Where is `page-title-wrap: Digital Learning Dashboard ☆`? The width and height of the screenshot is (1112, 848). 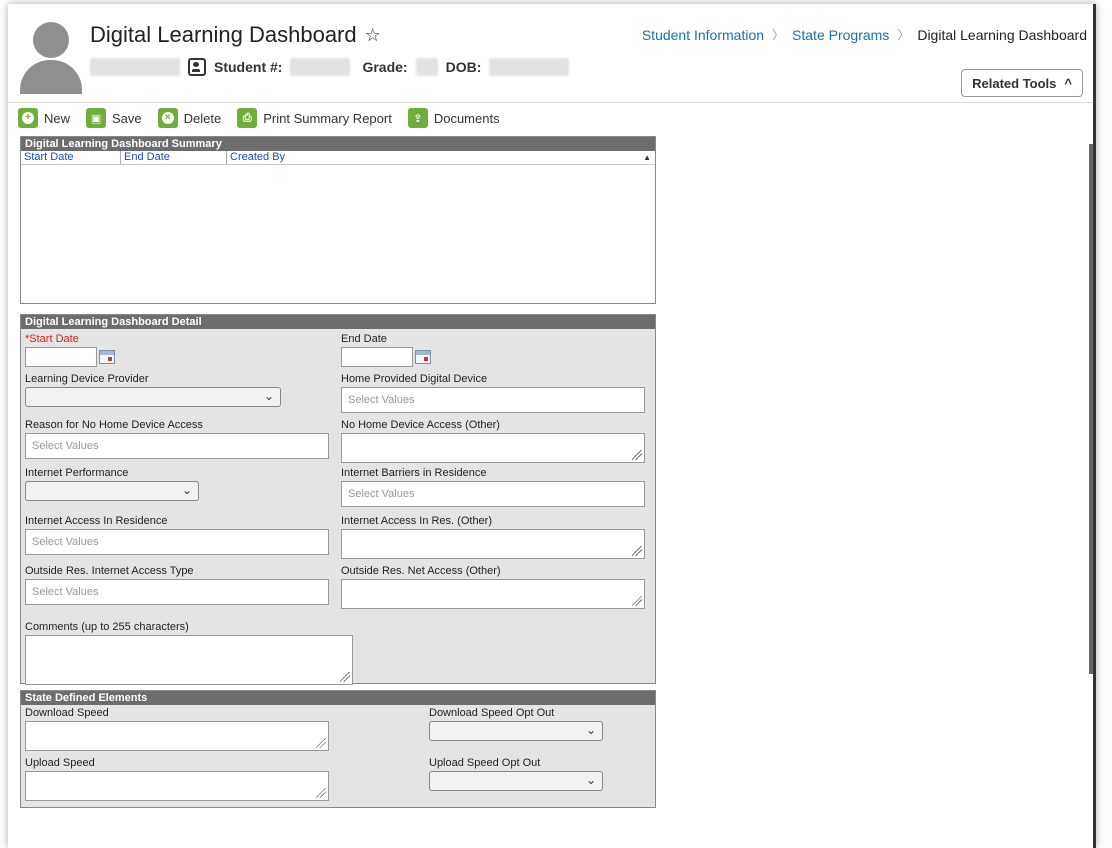
page-title-wrap: Digital Learning Dashboard ☆ is located at coordinates (235, 35).